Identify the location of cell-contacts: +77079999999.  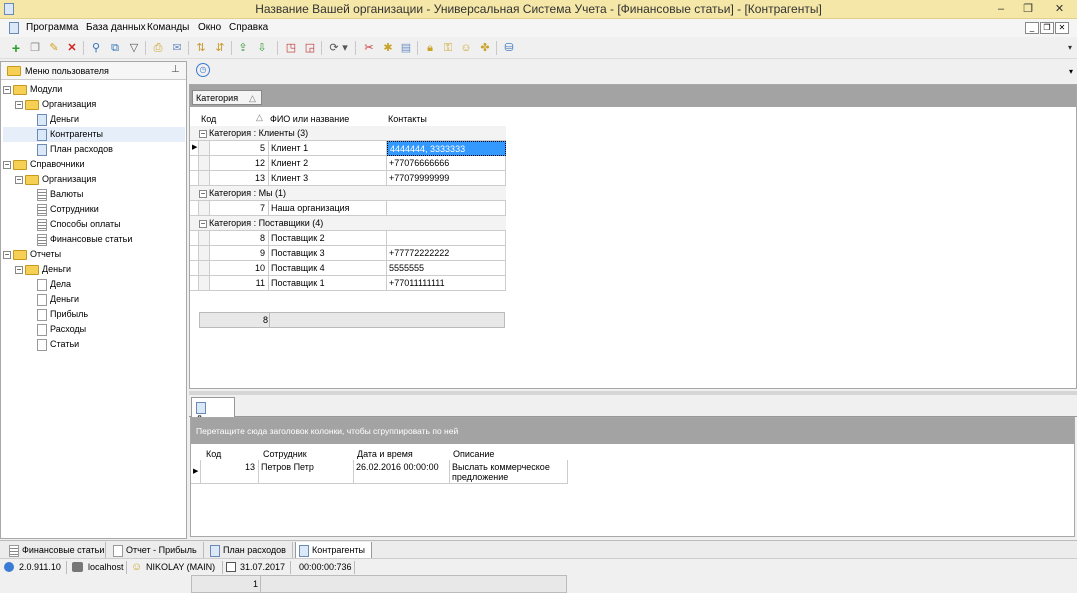
(446, 178).